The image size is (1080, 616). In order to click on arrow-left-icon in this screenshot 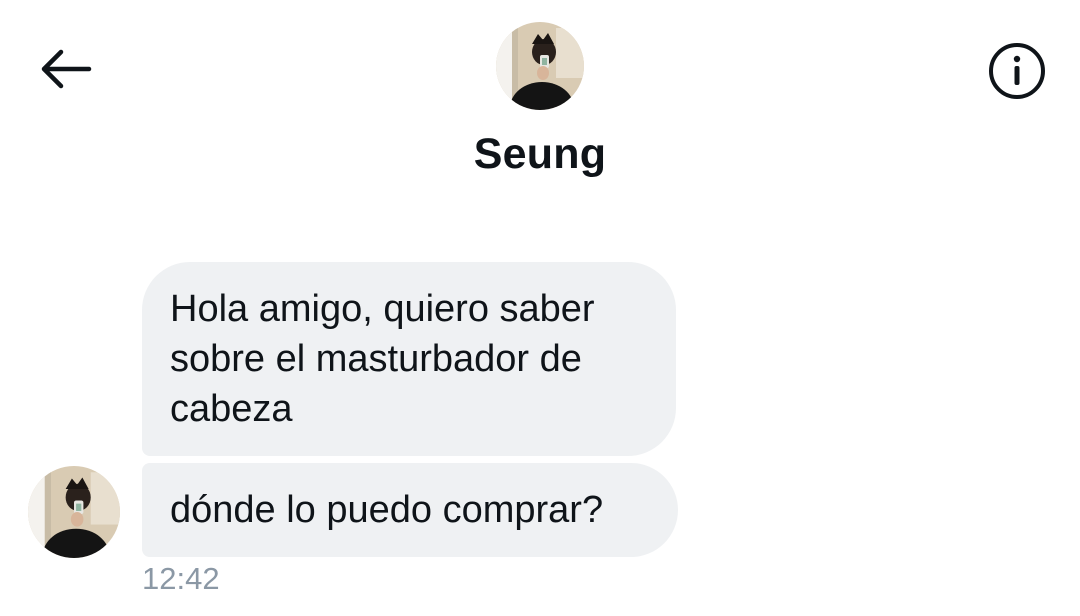, I will do `click(66, 69)`.